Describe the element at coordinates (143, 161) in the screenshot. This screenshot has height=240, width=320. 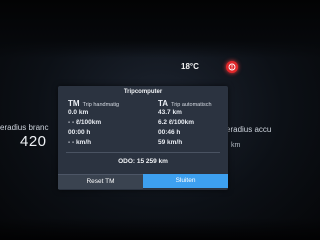
I see `odometer: ODO: 15 259 km` at that location.